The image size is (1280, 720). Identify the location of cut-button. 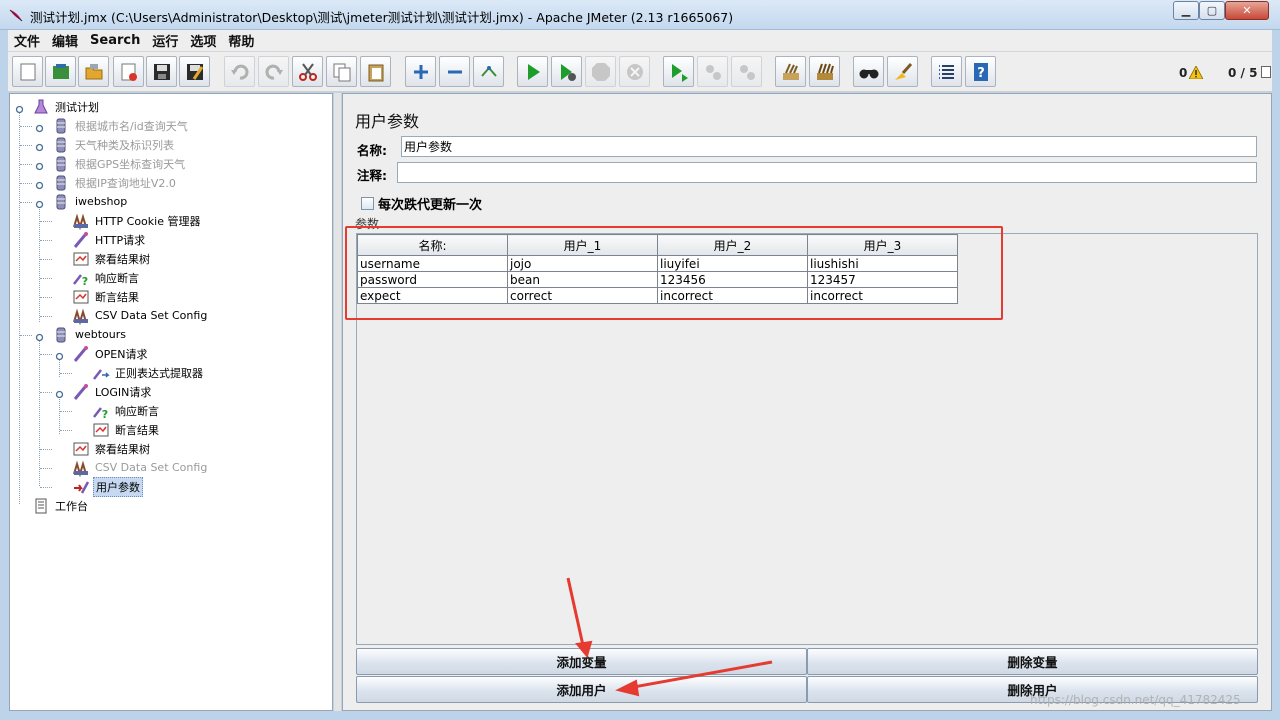
(307, 71).